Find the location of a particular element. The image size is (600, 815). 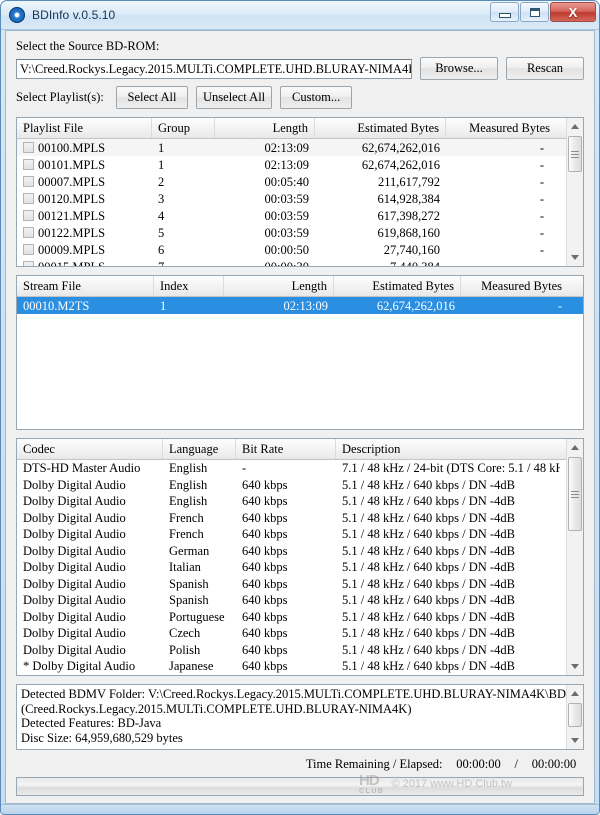

column-description: Description is located at coordinates (448, 449).